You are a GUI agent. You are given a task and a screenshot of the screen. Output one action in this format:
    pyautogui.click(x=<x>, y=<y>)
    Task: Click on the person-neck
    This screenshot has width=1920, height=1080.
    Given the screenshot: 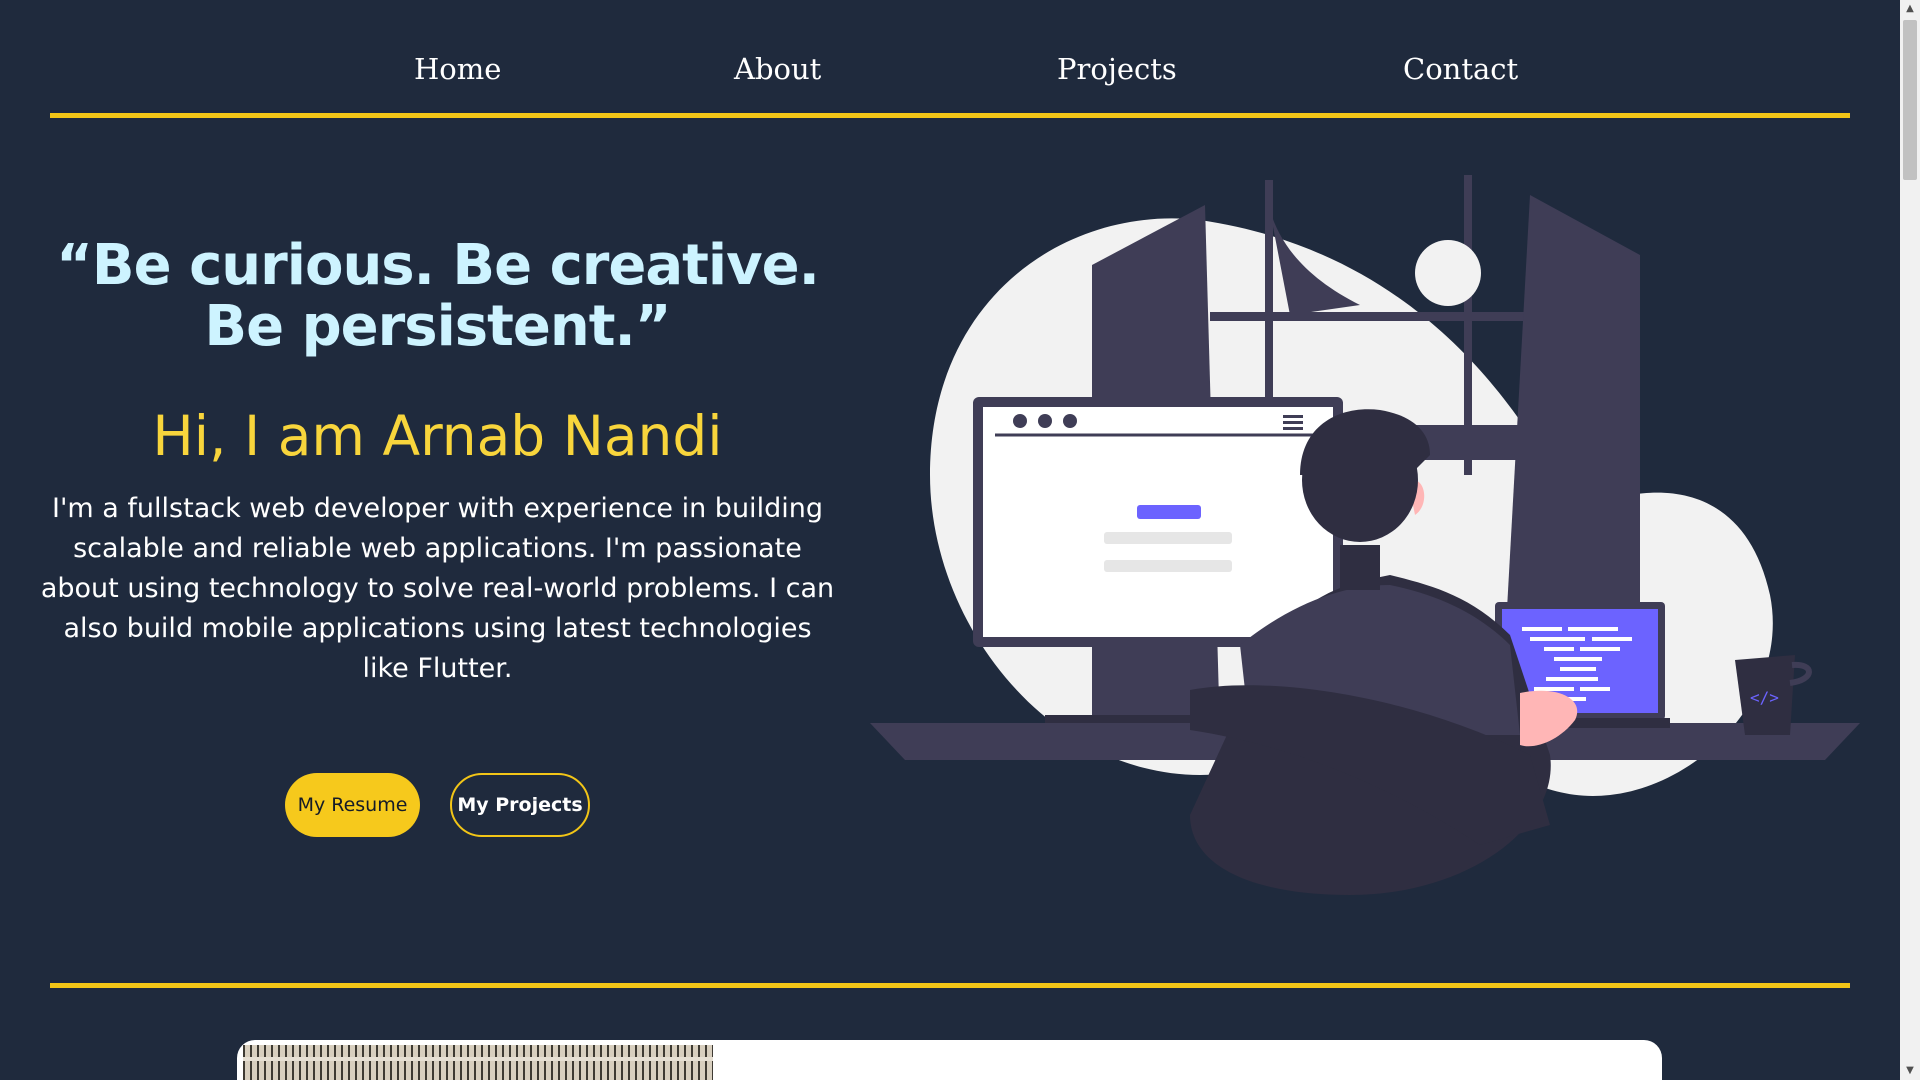 What is the action you would take?
    pyautogui.click(x=1360, y=567)
    